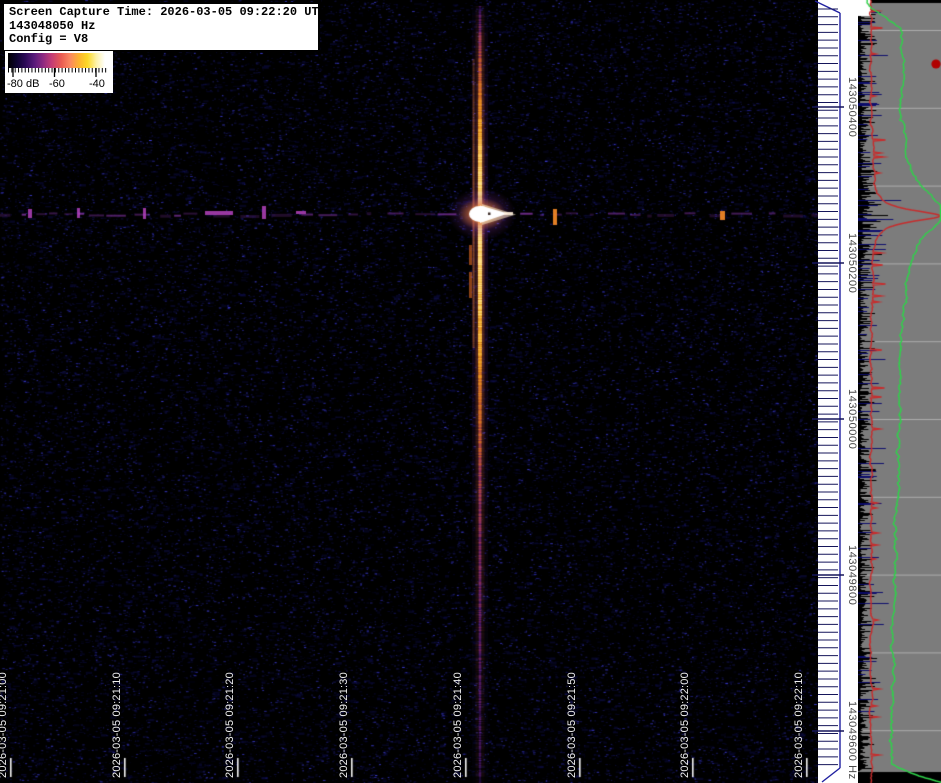 The image size is (941, 783). Describe the element at coordinates (852, 263) in the screenshot. I see `frequency-tick-label: 143050200` at that location.